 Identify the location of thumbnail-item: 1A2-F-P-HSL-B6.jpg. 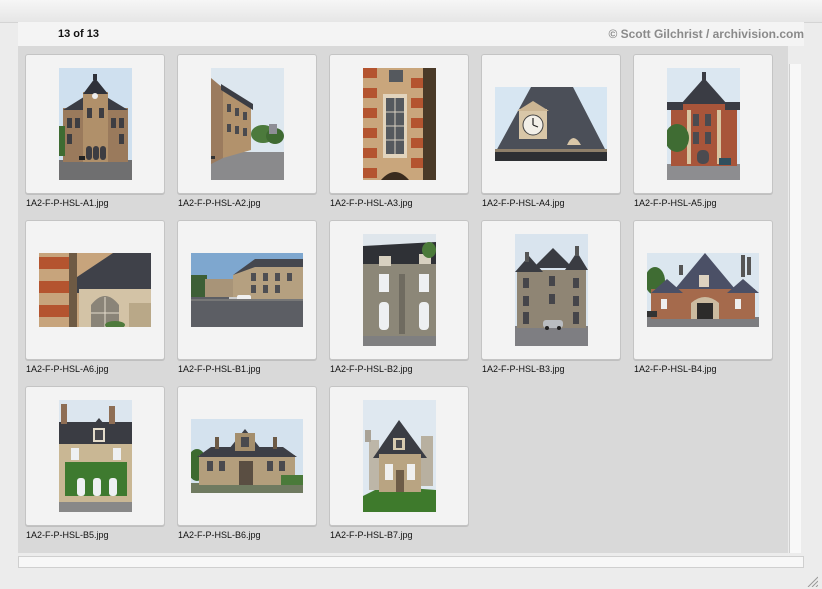
(247, 463).